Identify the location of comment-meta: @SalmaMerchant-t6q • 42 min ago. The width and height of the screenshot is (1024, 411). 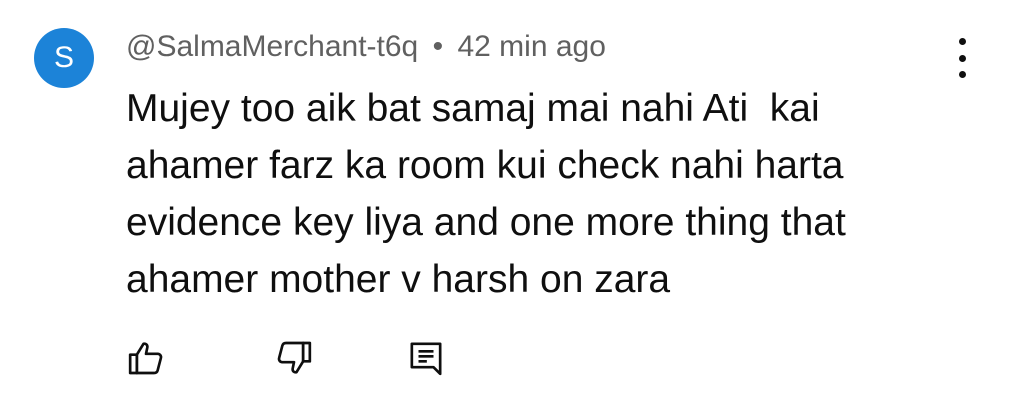
(366, 47).